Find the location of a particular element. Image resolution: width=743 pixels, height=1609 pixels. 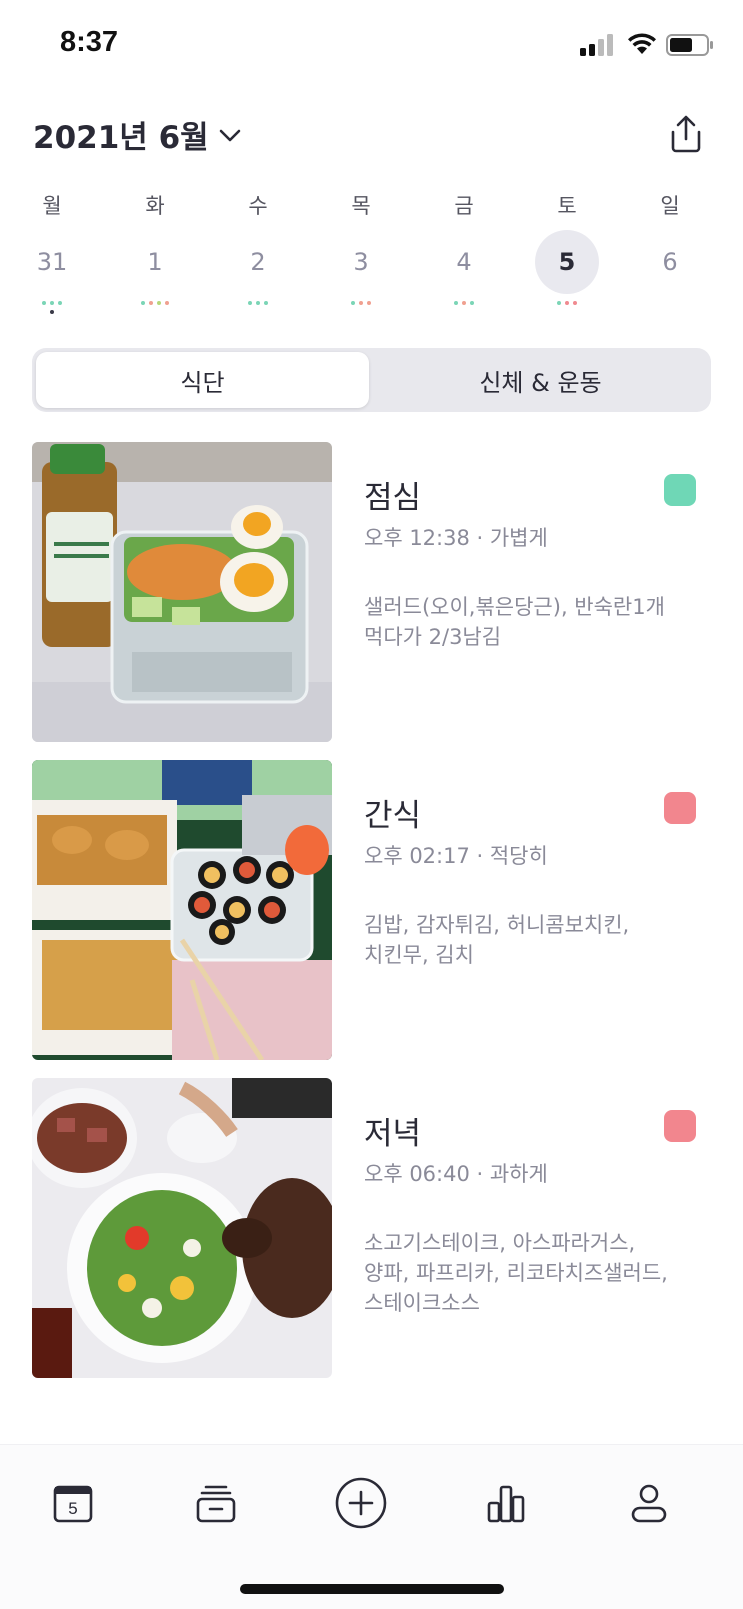

profile-icon is located at coordinates (649, 1503).